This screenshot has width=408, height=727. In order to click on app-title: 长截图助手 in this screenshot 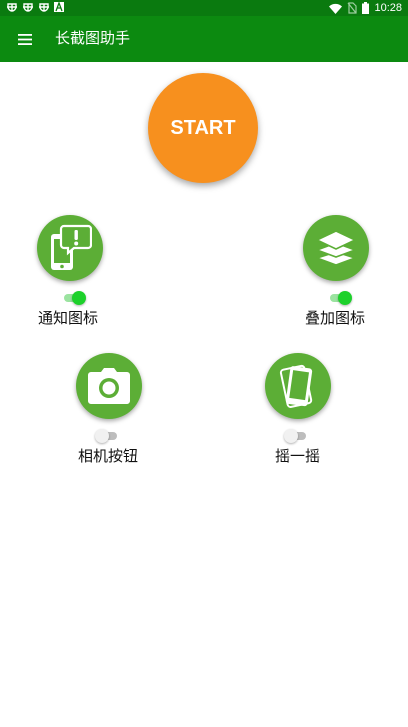, I will do `click(93, 38)`.